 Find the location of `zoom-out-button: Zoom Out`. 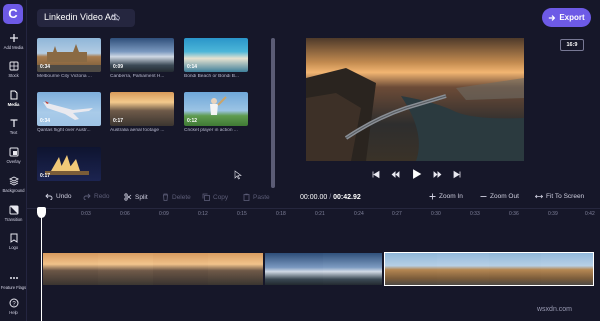

zoom-out-button: Zoom Out is located at coordinates (499, 196).